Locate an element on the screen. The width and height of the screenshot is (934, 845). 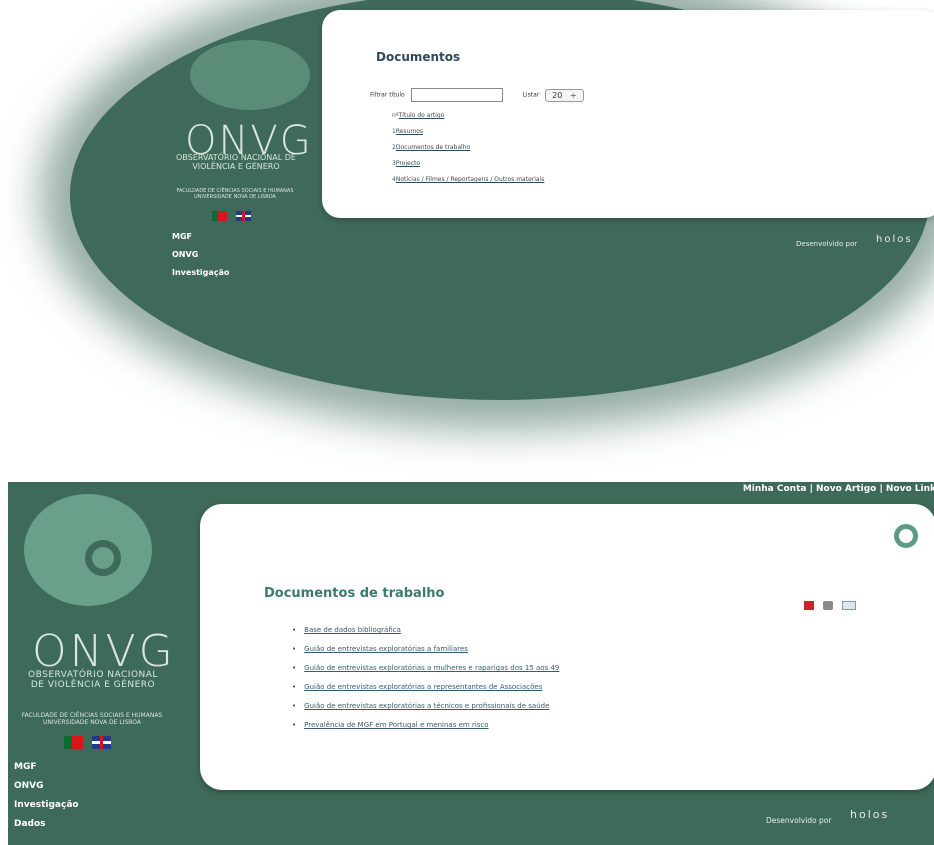
account-links: Minha Conta | Novo Artigo | Novo Link is located at coordinates (838, 489).